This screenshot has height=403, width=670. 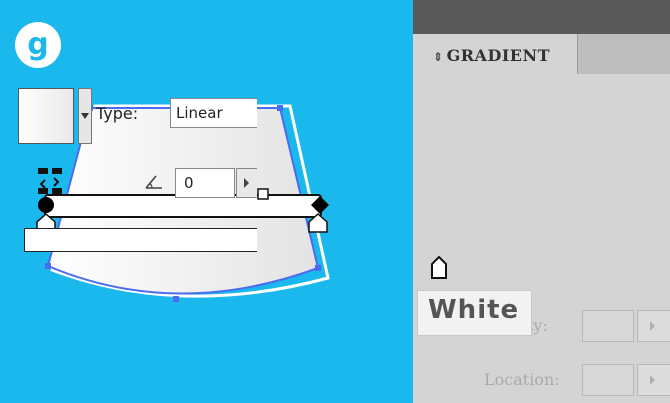 What do you see at coordinates (474, 313) in the screenshot?
I see `color-tooltip: White` at bounding box center [474, 313].